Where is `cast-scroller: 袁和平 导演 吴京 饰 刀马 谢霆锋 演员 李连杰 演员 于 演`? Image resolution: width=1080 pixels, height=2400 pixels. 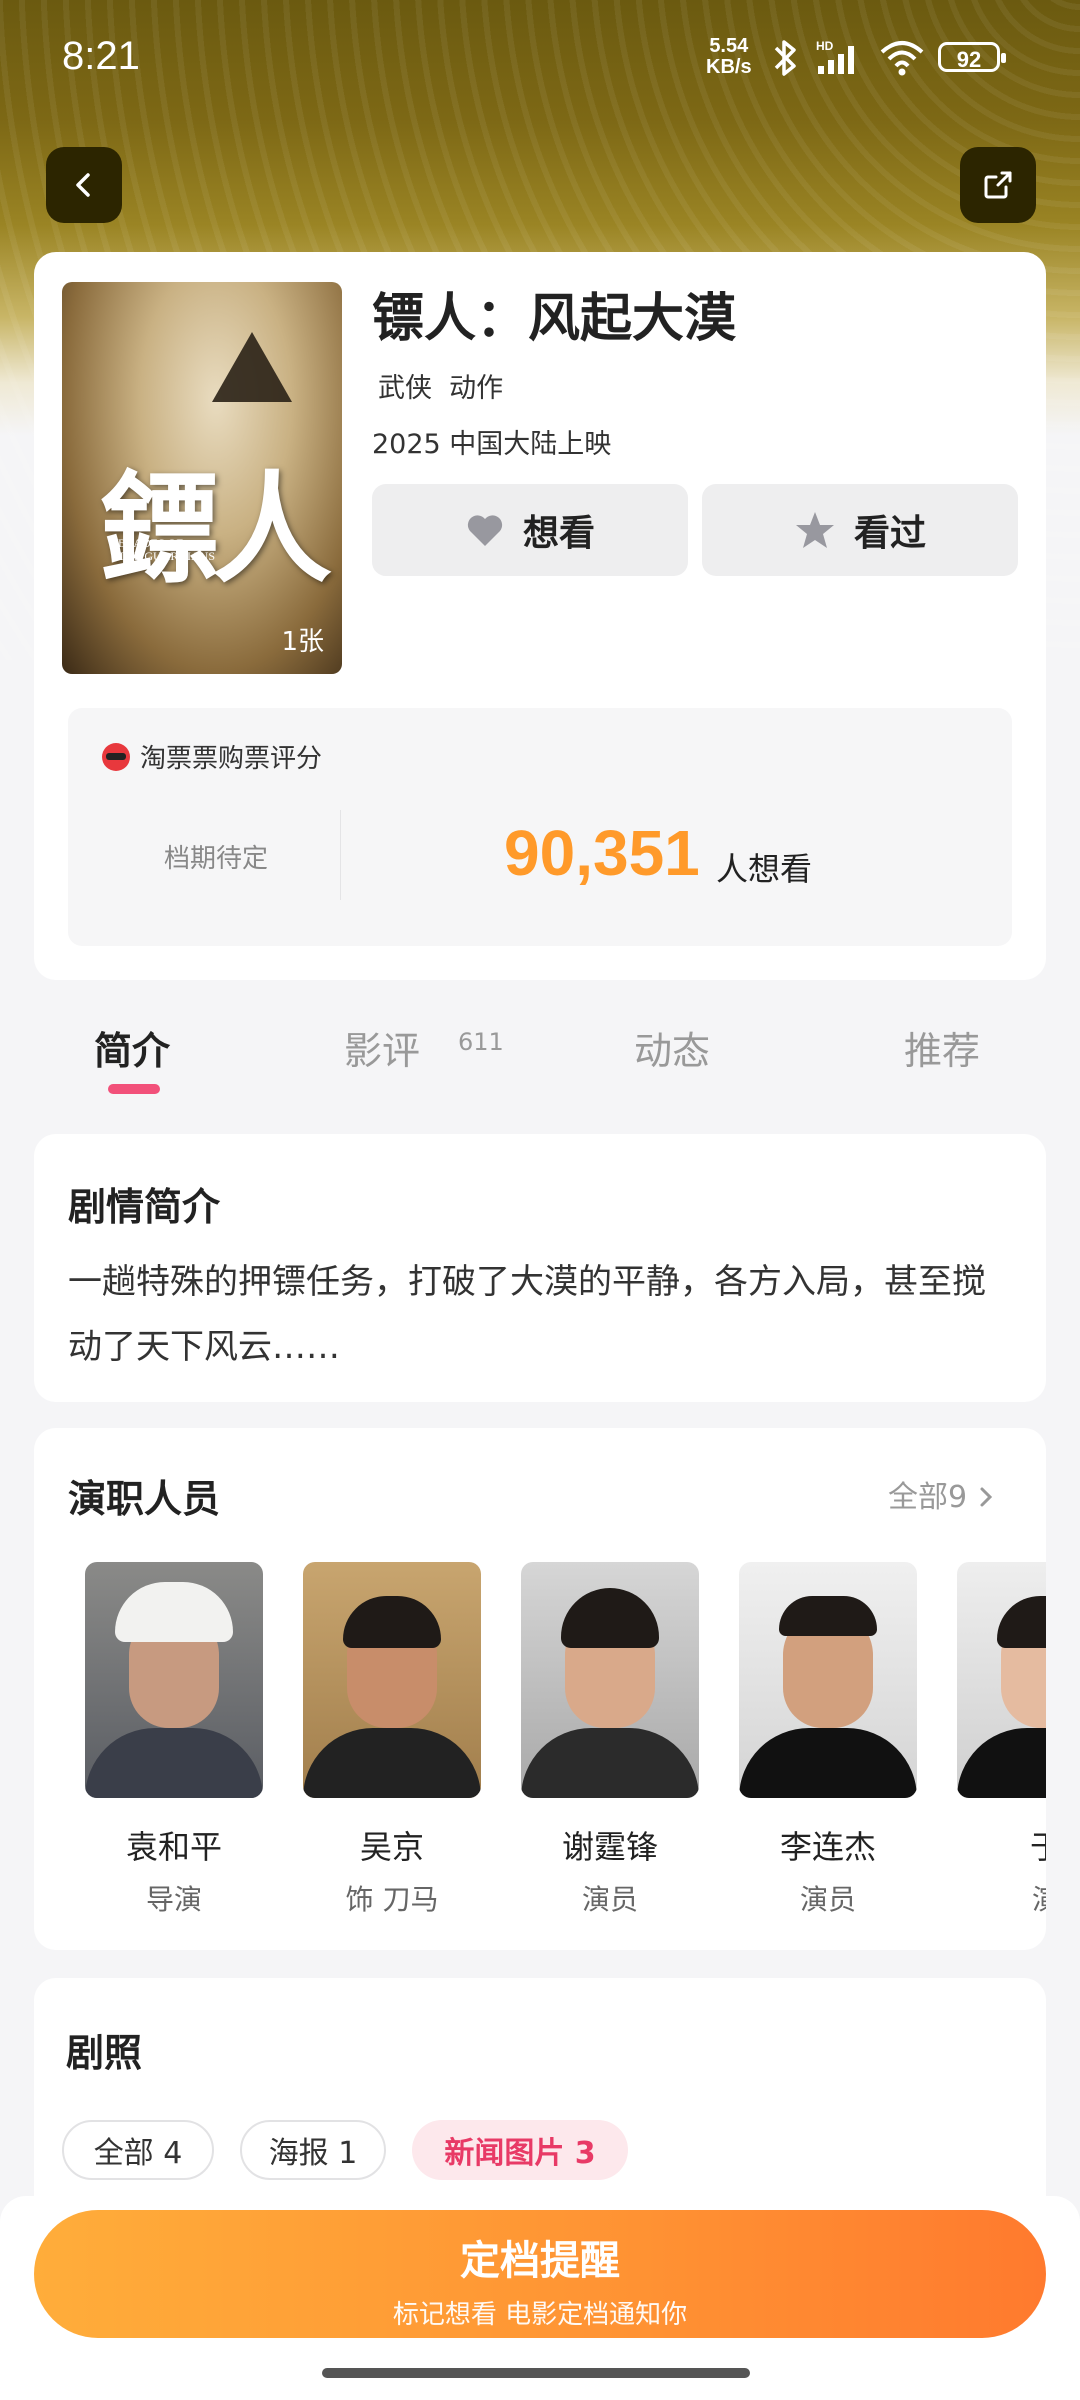 cast-scroller: 袁和平 导演 吴京 饰 刀马 谢霆锋 演员 李连杰 演员 于 演 is located at coordinates (540, 1742).